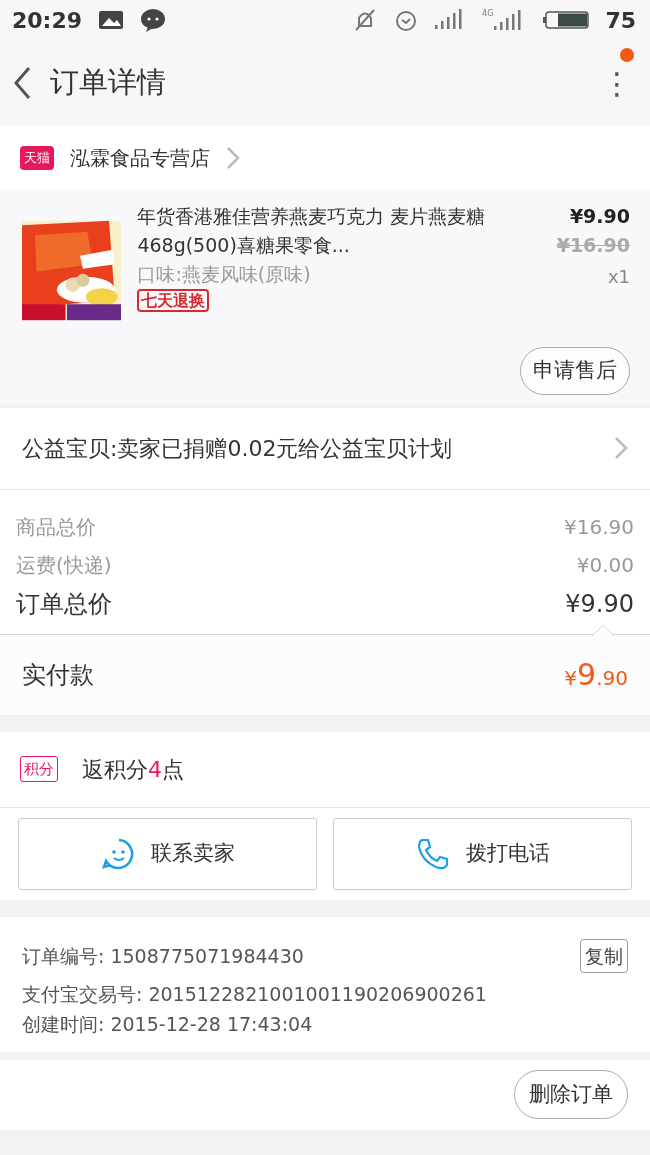 This screenshot has width=650, height=1155. What do you see at coordinates (64, 565) in the screenshot?
I see `summary-label: 运费(快递)` at bounding box center [64, 565].